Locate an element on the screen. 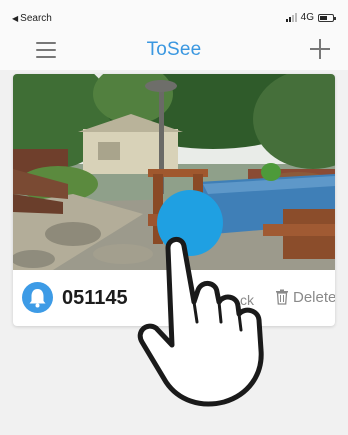  app-title: ToSee is located at coordinates (174, 49).